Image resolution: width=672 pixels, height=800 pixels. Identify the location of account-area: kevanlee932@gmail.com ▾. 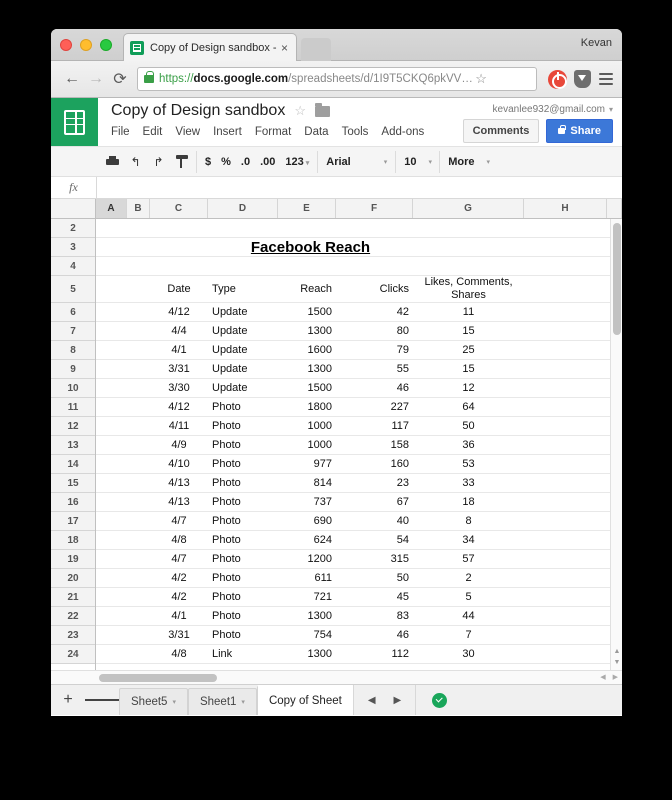
(553, 109).